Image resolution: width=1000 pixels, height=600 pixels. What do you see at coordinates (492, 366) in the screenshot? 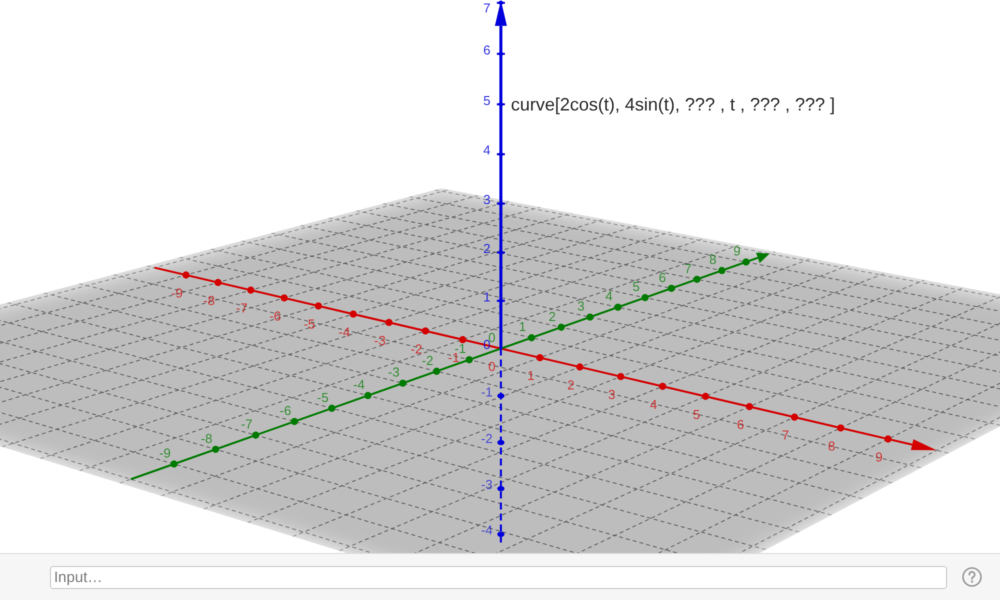
I see `tick-label: 0` at bounding box center [492, 366].